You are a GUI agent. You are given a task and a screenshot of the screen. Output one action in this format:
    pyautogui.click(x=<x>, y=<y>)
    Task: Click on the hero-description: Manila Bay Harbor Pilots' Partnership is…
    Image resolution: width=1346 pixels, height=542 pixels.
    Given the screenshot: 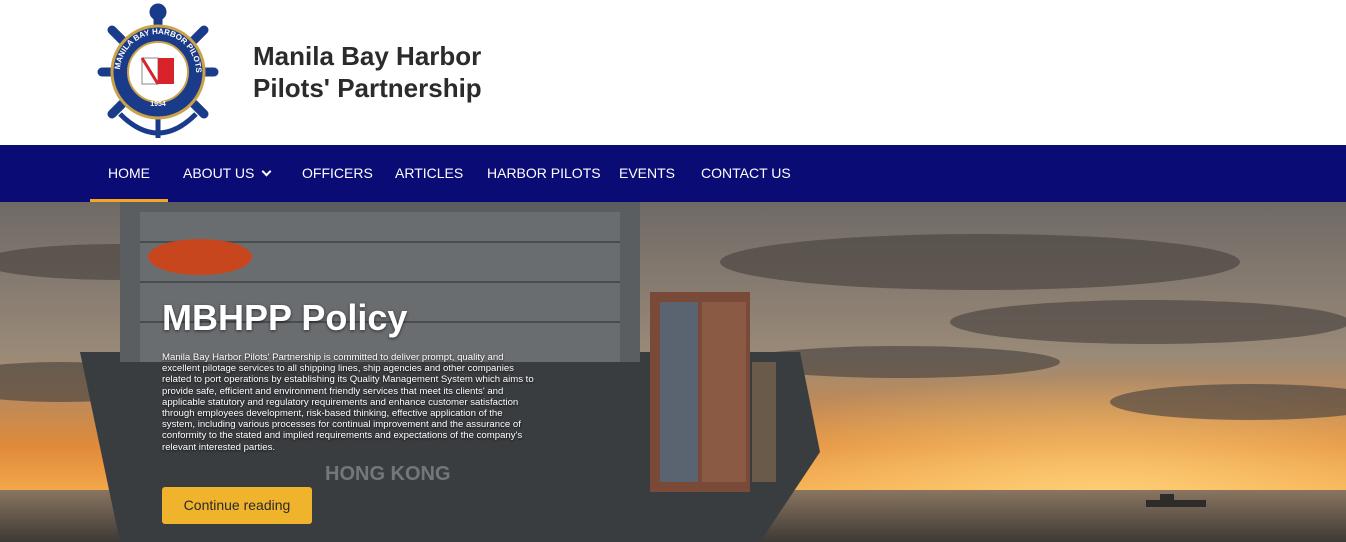 What is the action you would take?
    pyautogui.click(x=348, y=402)
    